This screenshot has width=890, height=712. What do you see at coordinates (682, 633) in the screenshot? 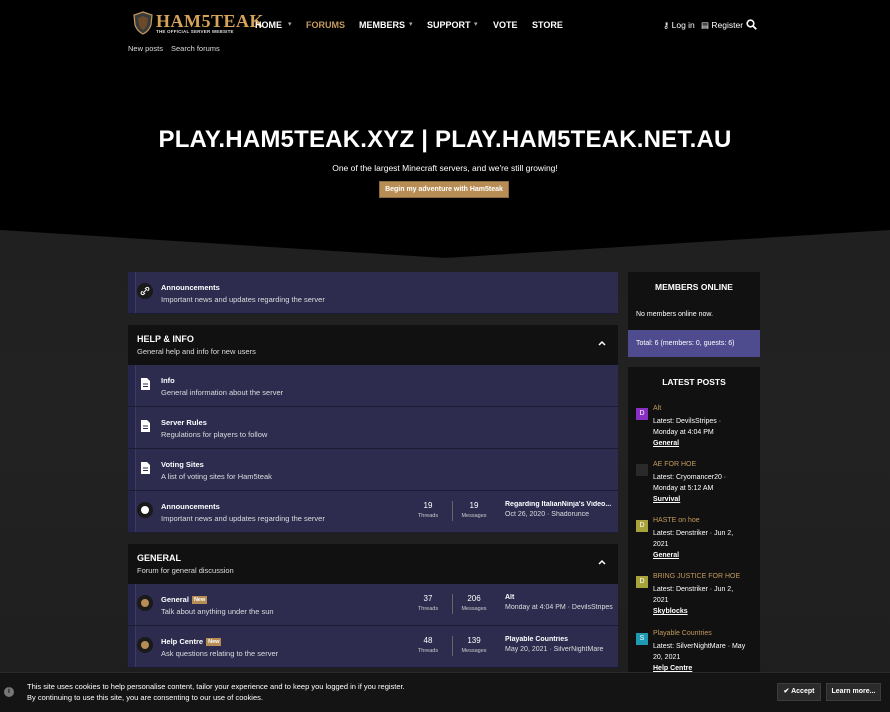
I see `post-title: Playable Countries` at bounding box center [682, 633].